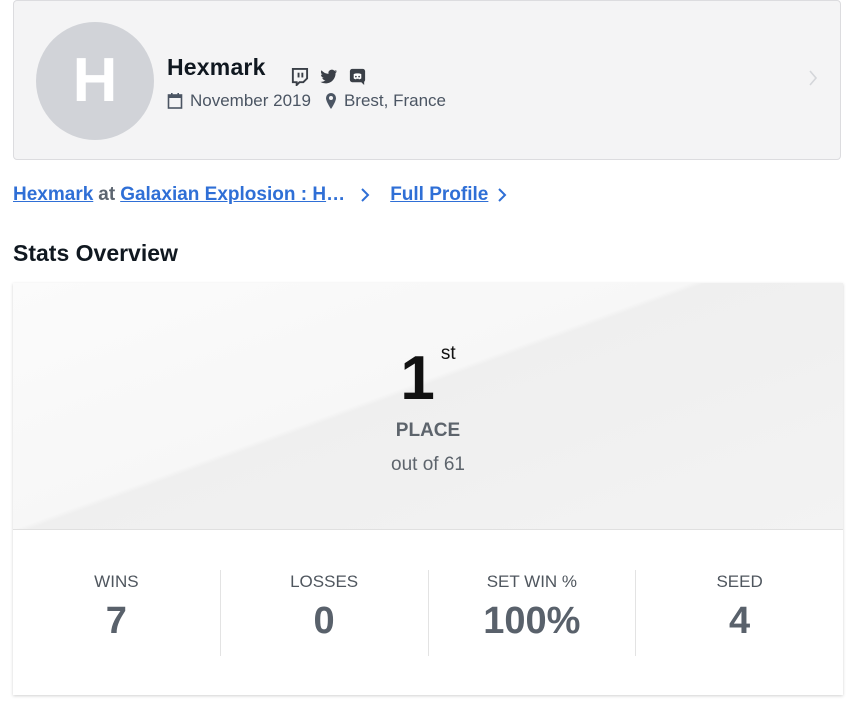 The width and height of the screenshot is (851, 701). Describe the element at coordinates (428, 464) in the screenshot. I see `placing-out-of: out of 61` at that location.